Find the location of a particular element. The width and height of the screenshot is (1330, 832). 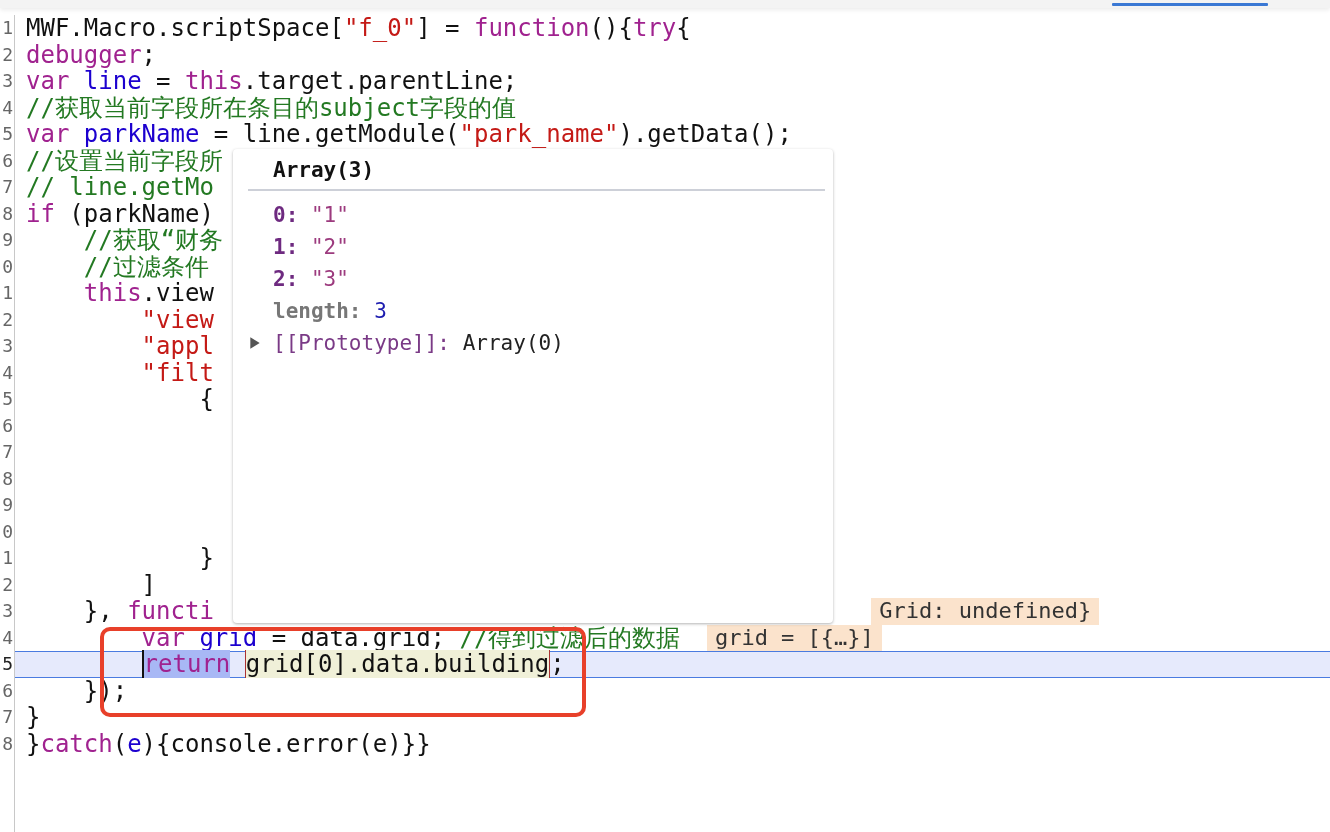

code-line: var line = this.target.parentLine; is located at coordinates (272, 81).